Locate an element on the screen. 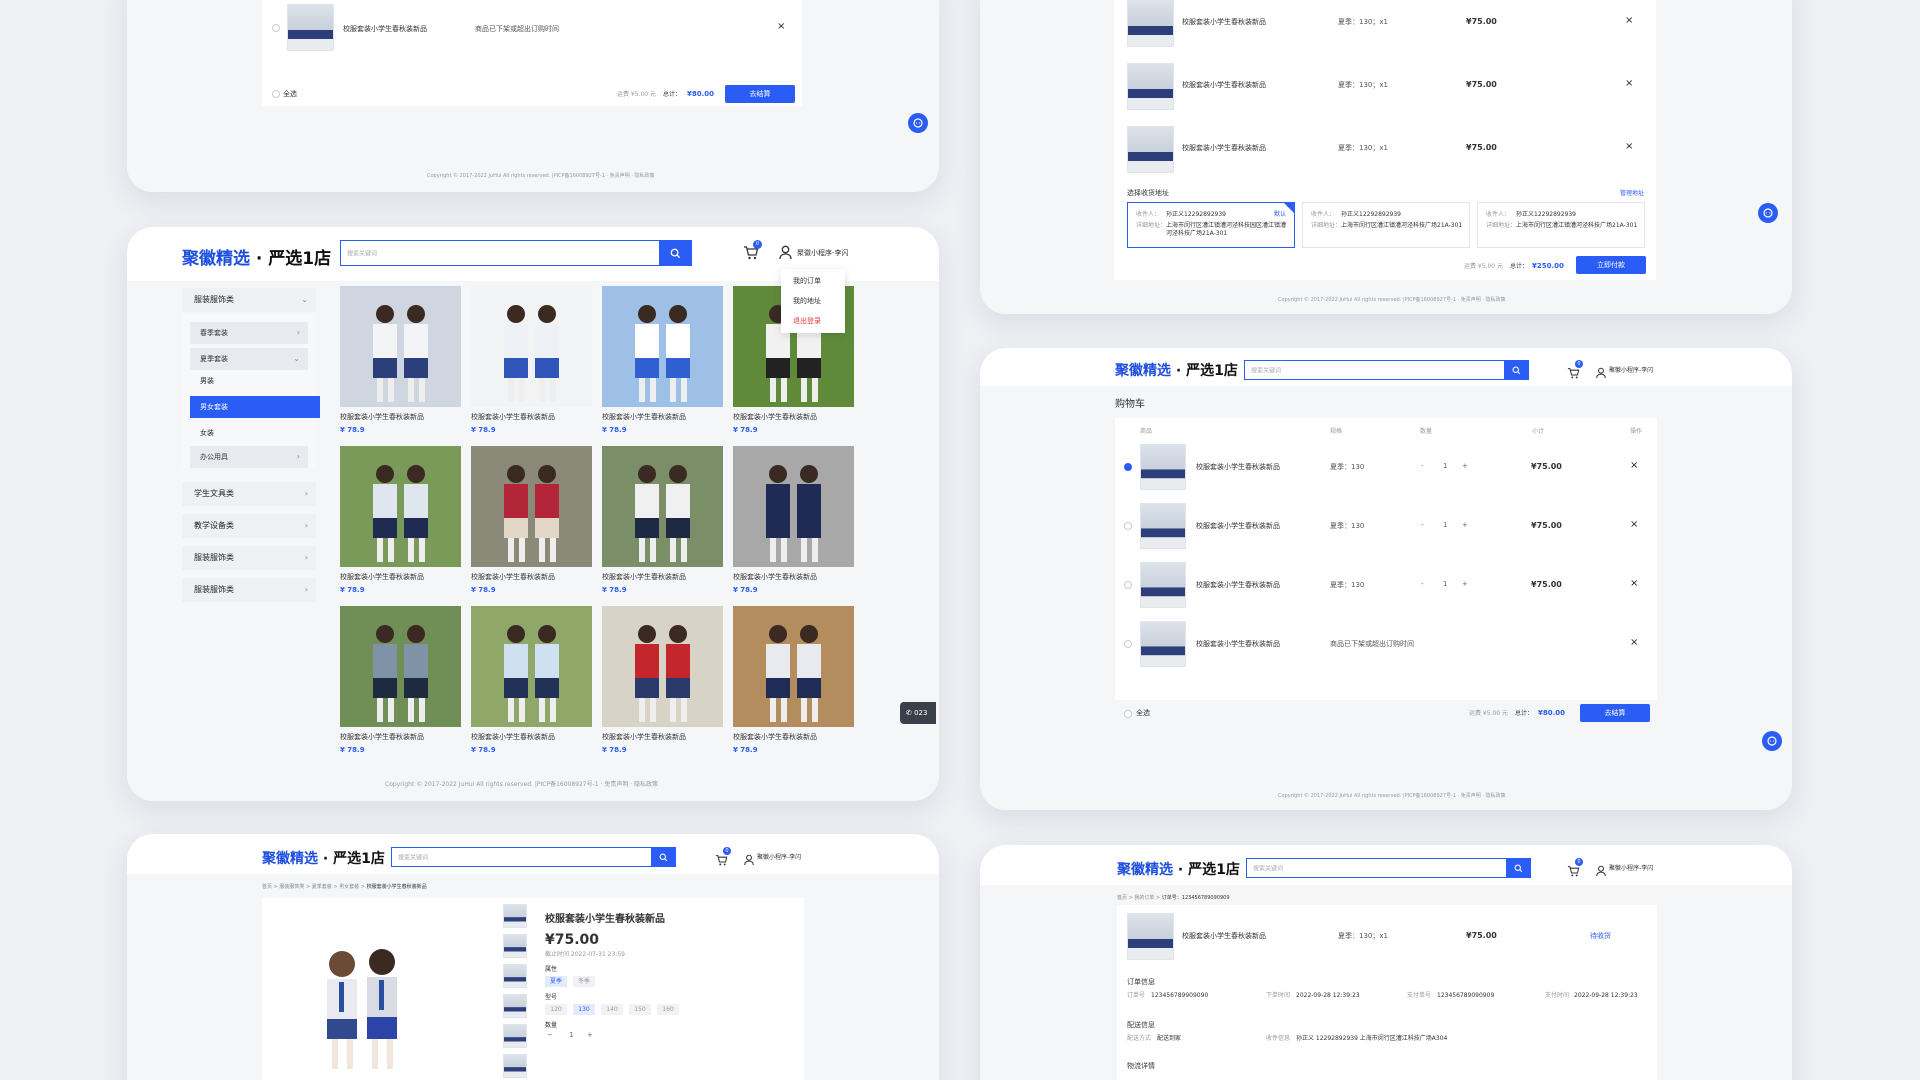 The width and height of the screenshot is (1920, 1080). category-teaching: 教学设备类 › is located at coordinates (249, 526).